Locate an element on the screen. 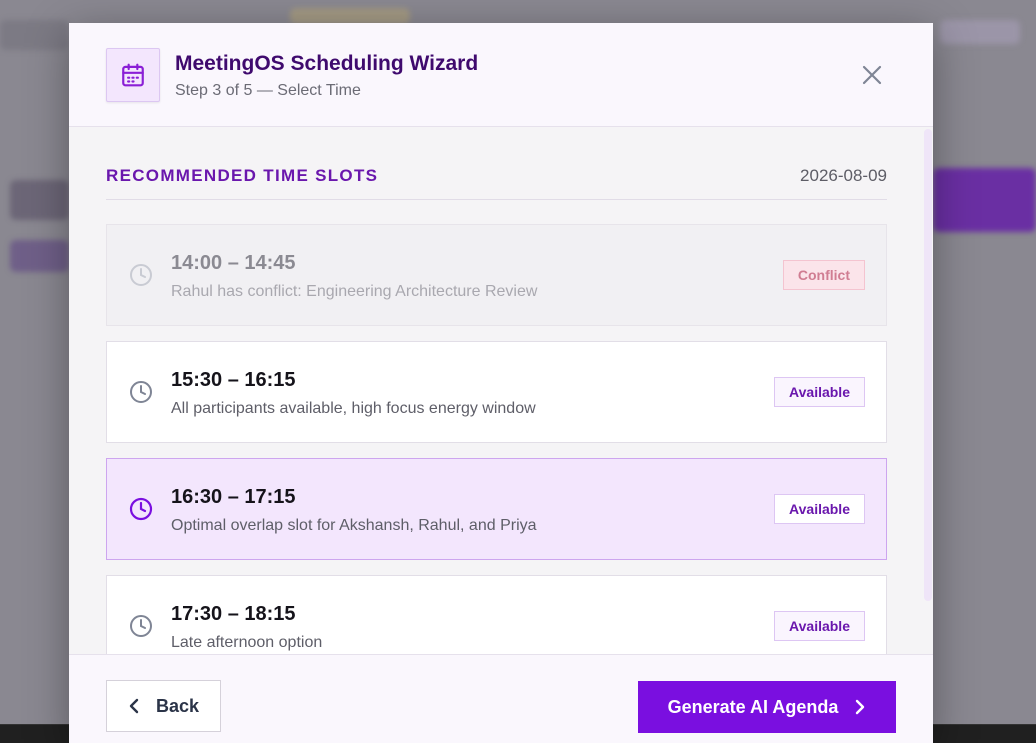 Image resolution: width=1036 pixels, height=743 pixels. conflict-badge: Conflict is located at coordinates (823, 275).